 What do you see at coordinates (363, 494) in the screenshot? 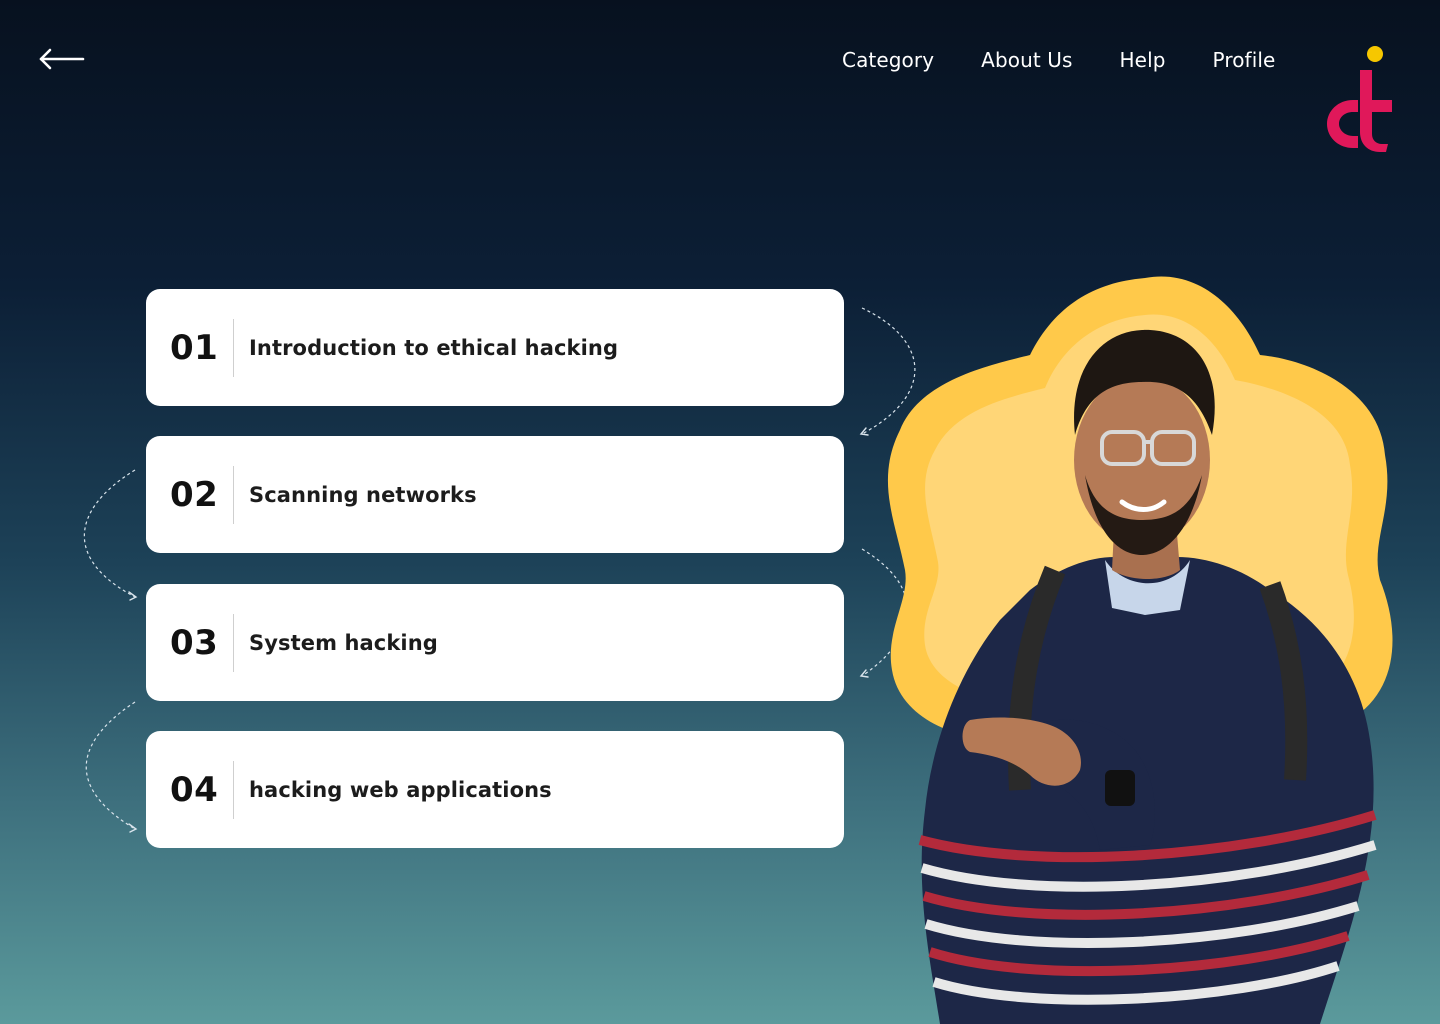
I see `module-title: Scanning networks` at bounding box center [363, 494].